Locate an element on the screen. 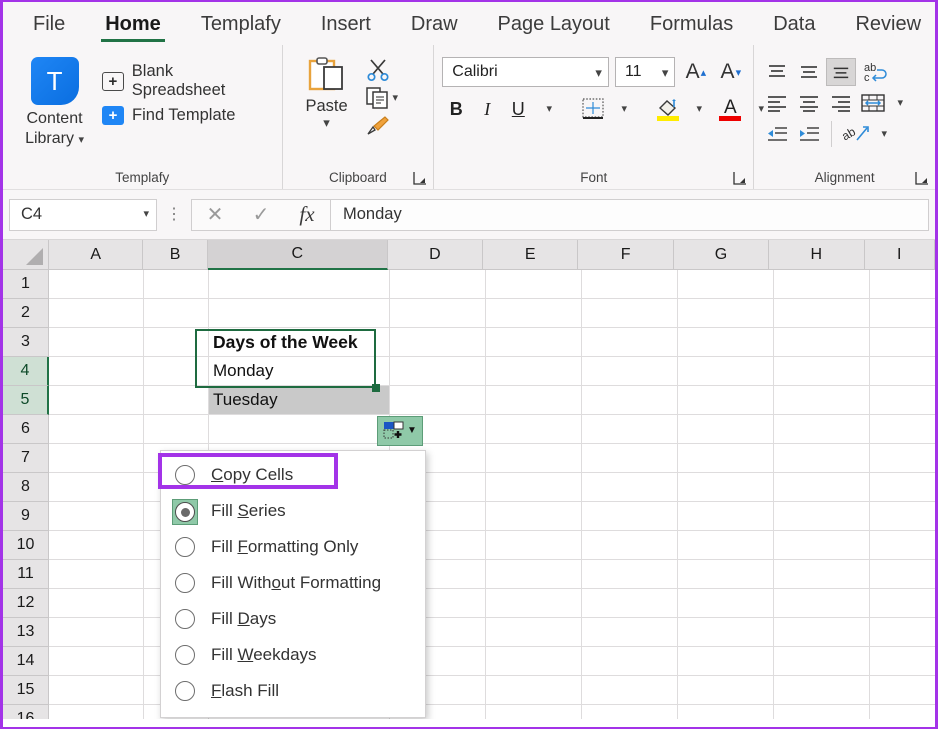 This screenshot has width=938, height=729. row-header-16: 16 is located at coordinates (26, 712).